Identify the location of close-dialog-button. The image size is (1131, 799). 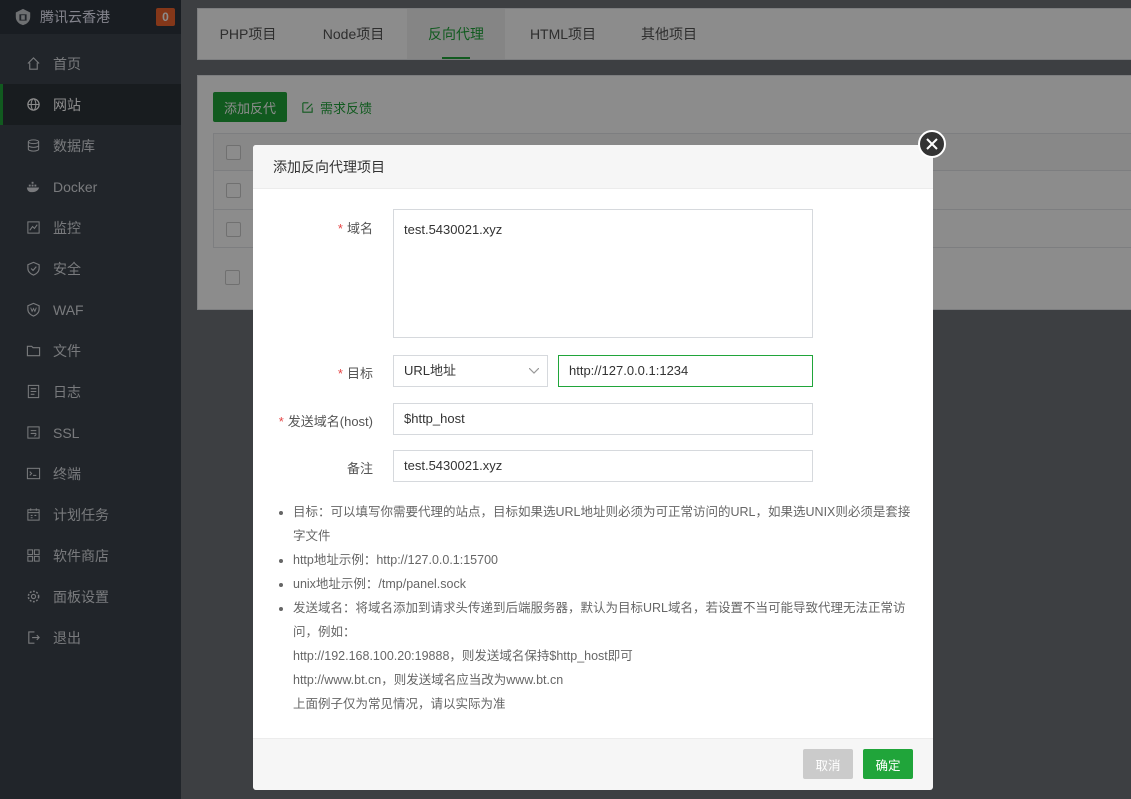
(932, 144).